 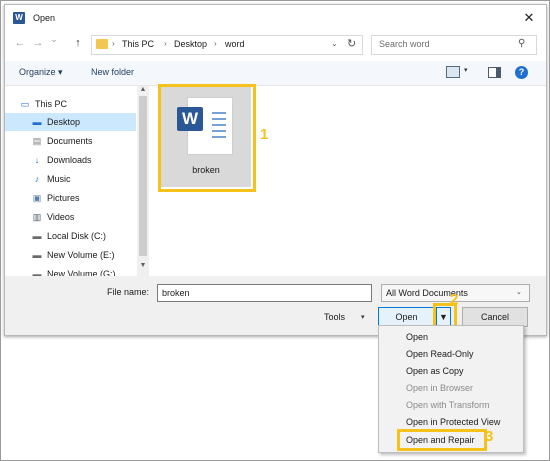 I want to click on search-icon: ⚲, so click(x=522, y=43).